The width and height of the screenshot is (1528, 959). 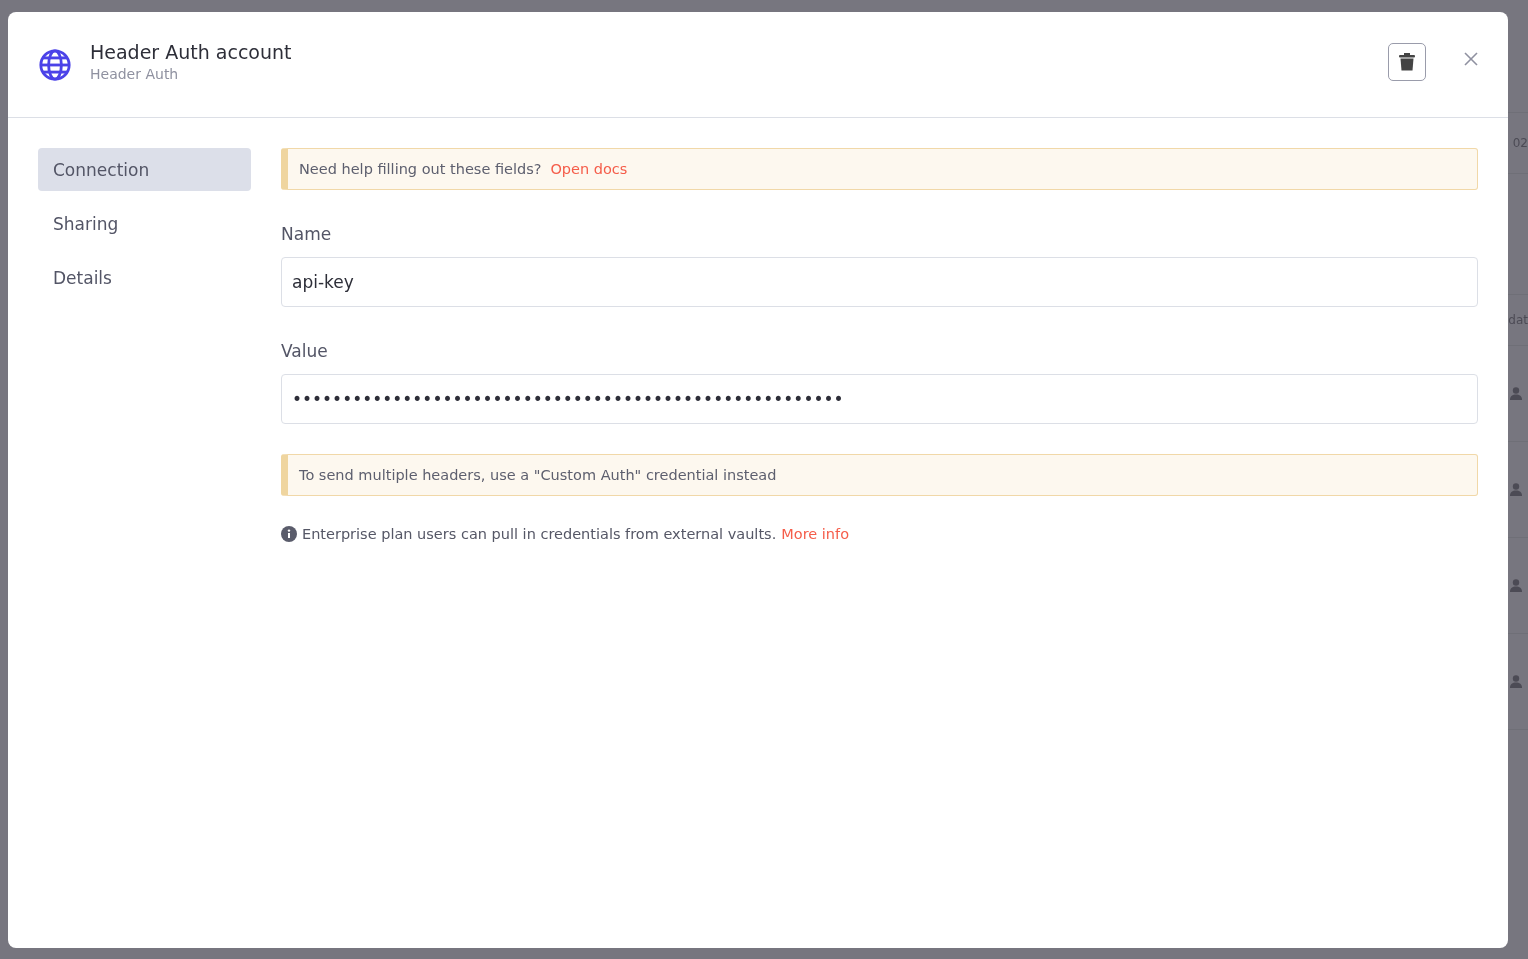 What do you see at coordinates (191, 52) in the screenshot?
I see `modal-title: Header Auth account` at bounding box center [191, 52].